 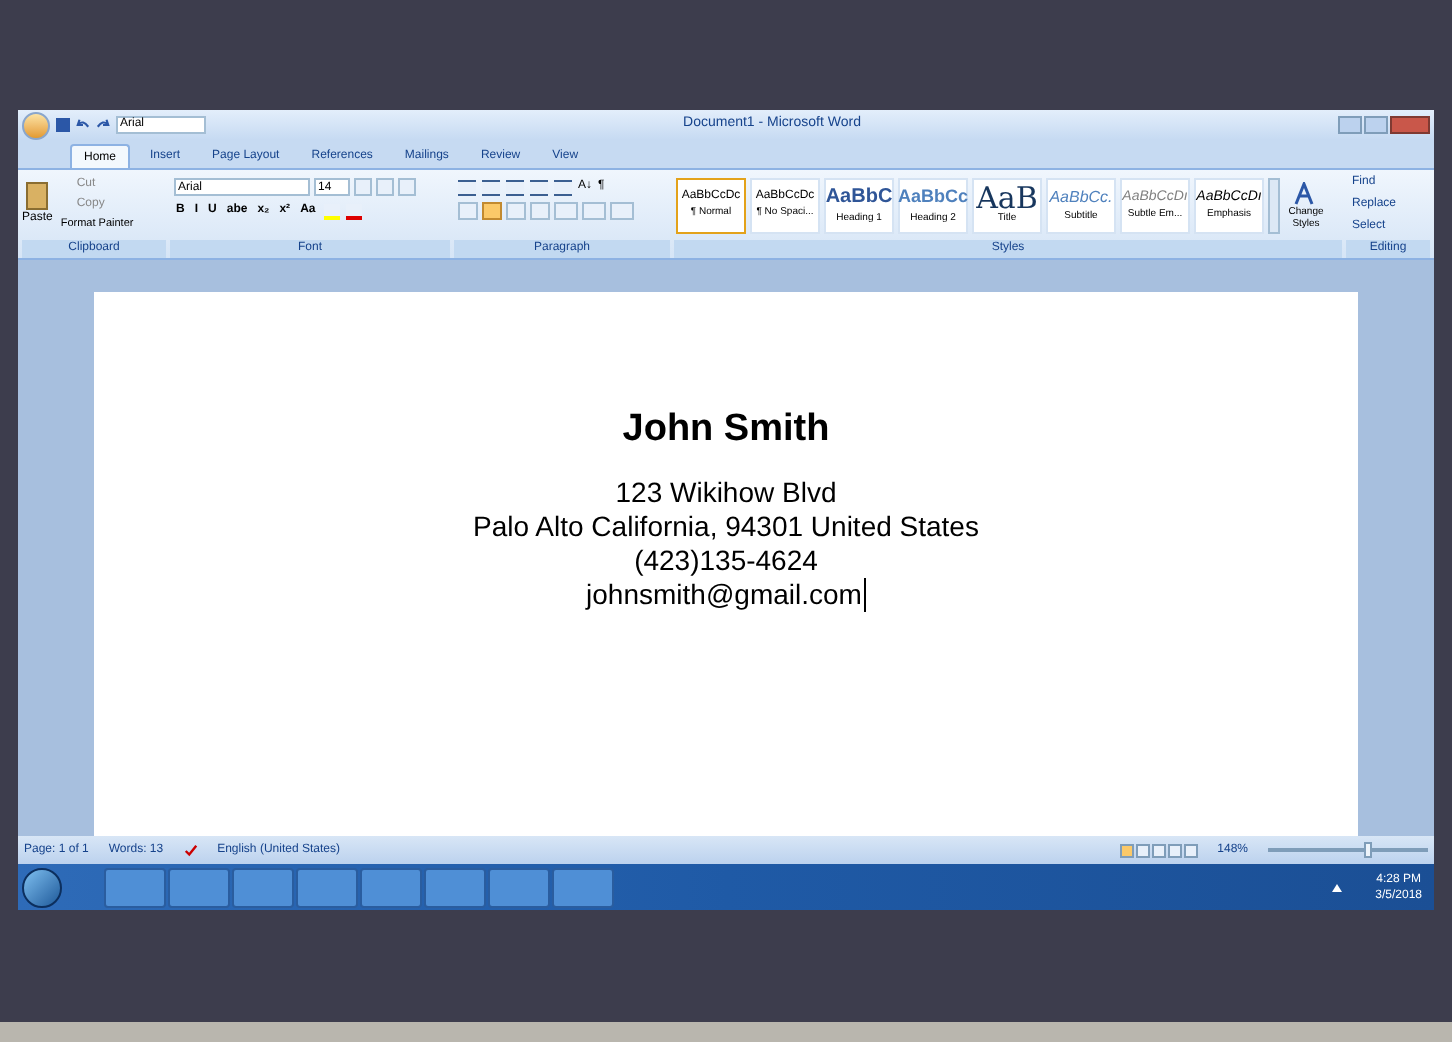 What do you see at coordinates (36, 125) in the screenshot?
I see `office-button` at bounding box center [36, 125].